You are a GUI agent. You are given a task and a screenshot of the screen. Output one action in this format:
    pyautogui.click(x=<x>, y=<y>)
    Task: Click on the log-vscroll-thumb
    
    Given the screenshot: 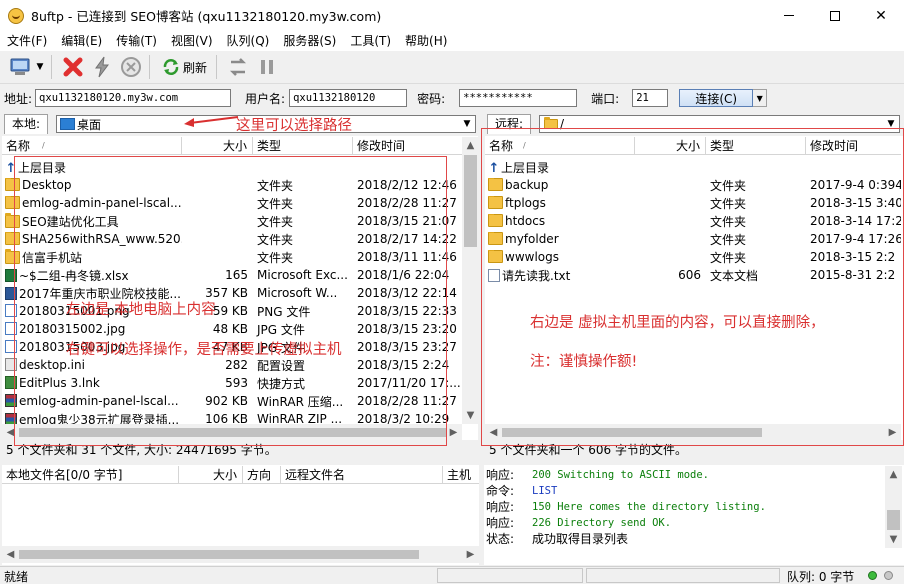 What is the action you would take?
    pyautogui.click(x=893, y=520)
    